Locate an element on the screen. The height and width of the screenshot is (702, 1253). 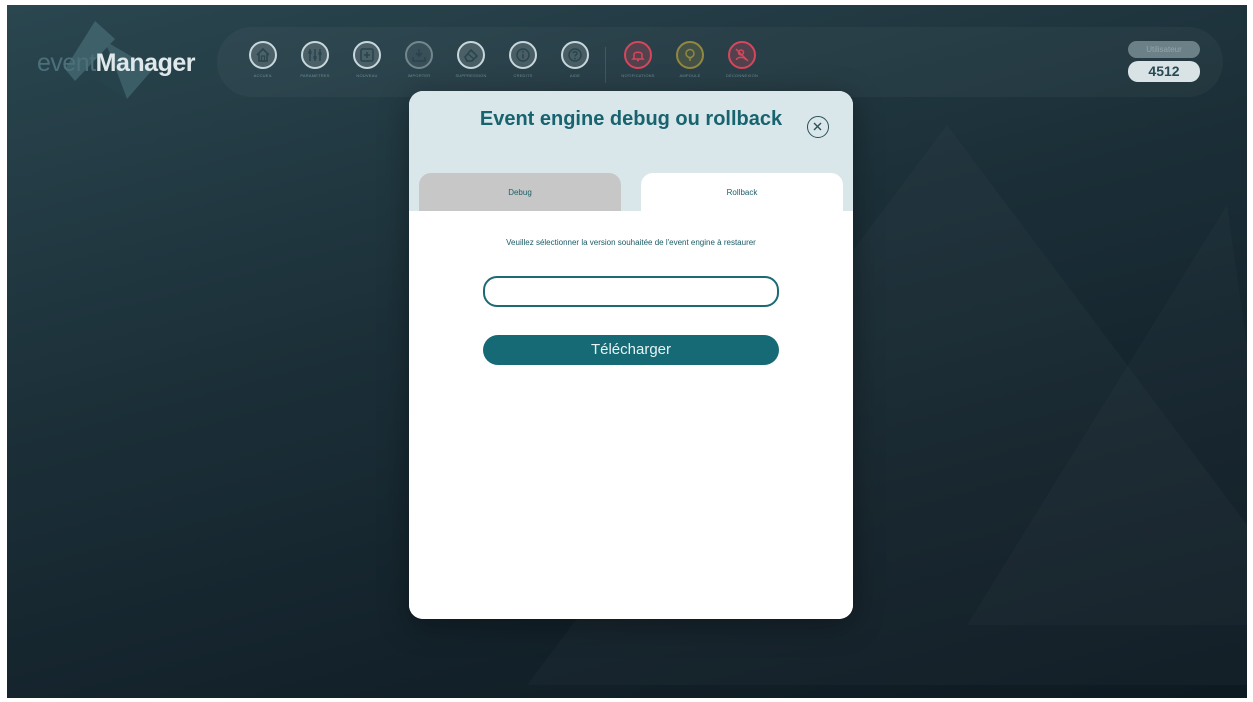
toolbar-logout-button: DÉCONNEXION is located at coordinates (742, 66).